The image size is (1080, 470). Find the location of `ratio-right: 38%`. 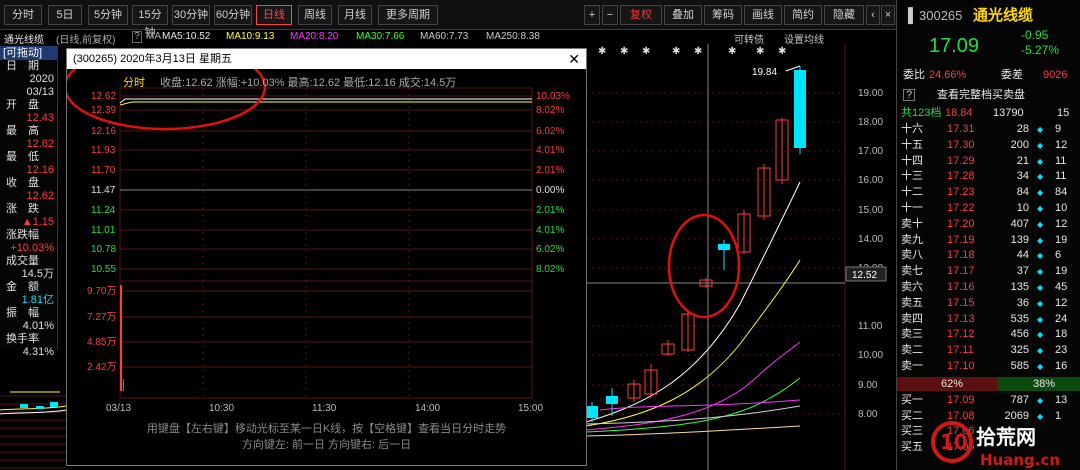

ratio-right: 38% is located at coordinates (1044, 384).